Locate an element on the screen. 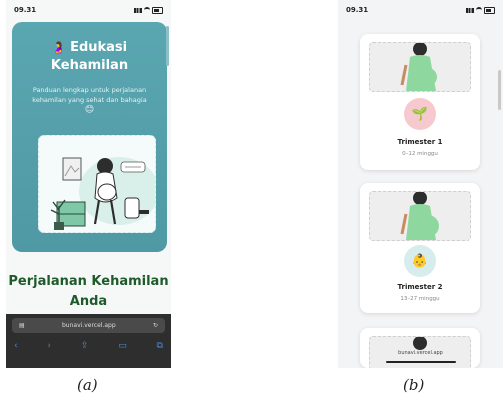 This screenshot has width=503, height=396. url-text: bunavi.vercel.app is located at coordinates (88, 325).